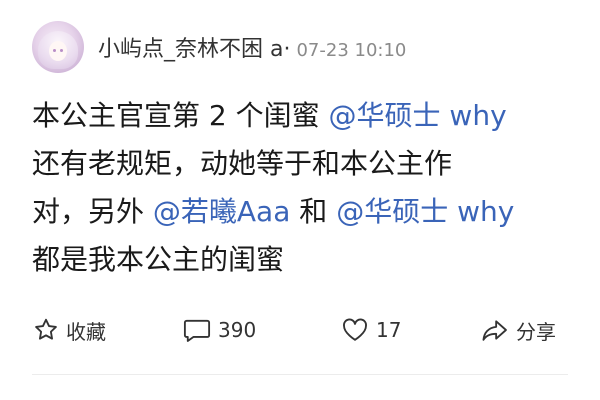 This screenshot has height=400, width=600. Describe the element at coordinates (61, 50) in the screenshot. I see `avatar-eye-right` at that location.